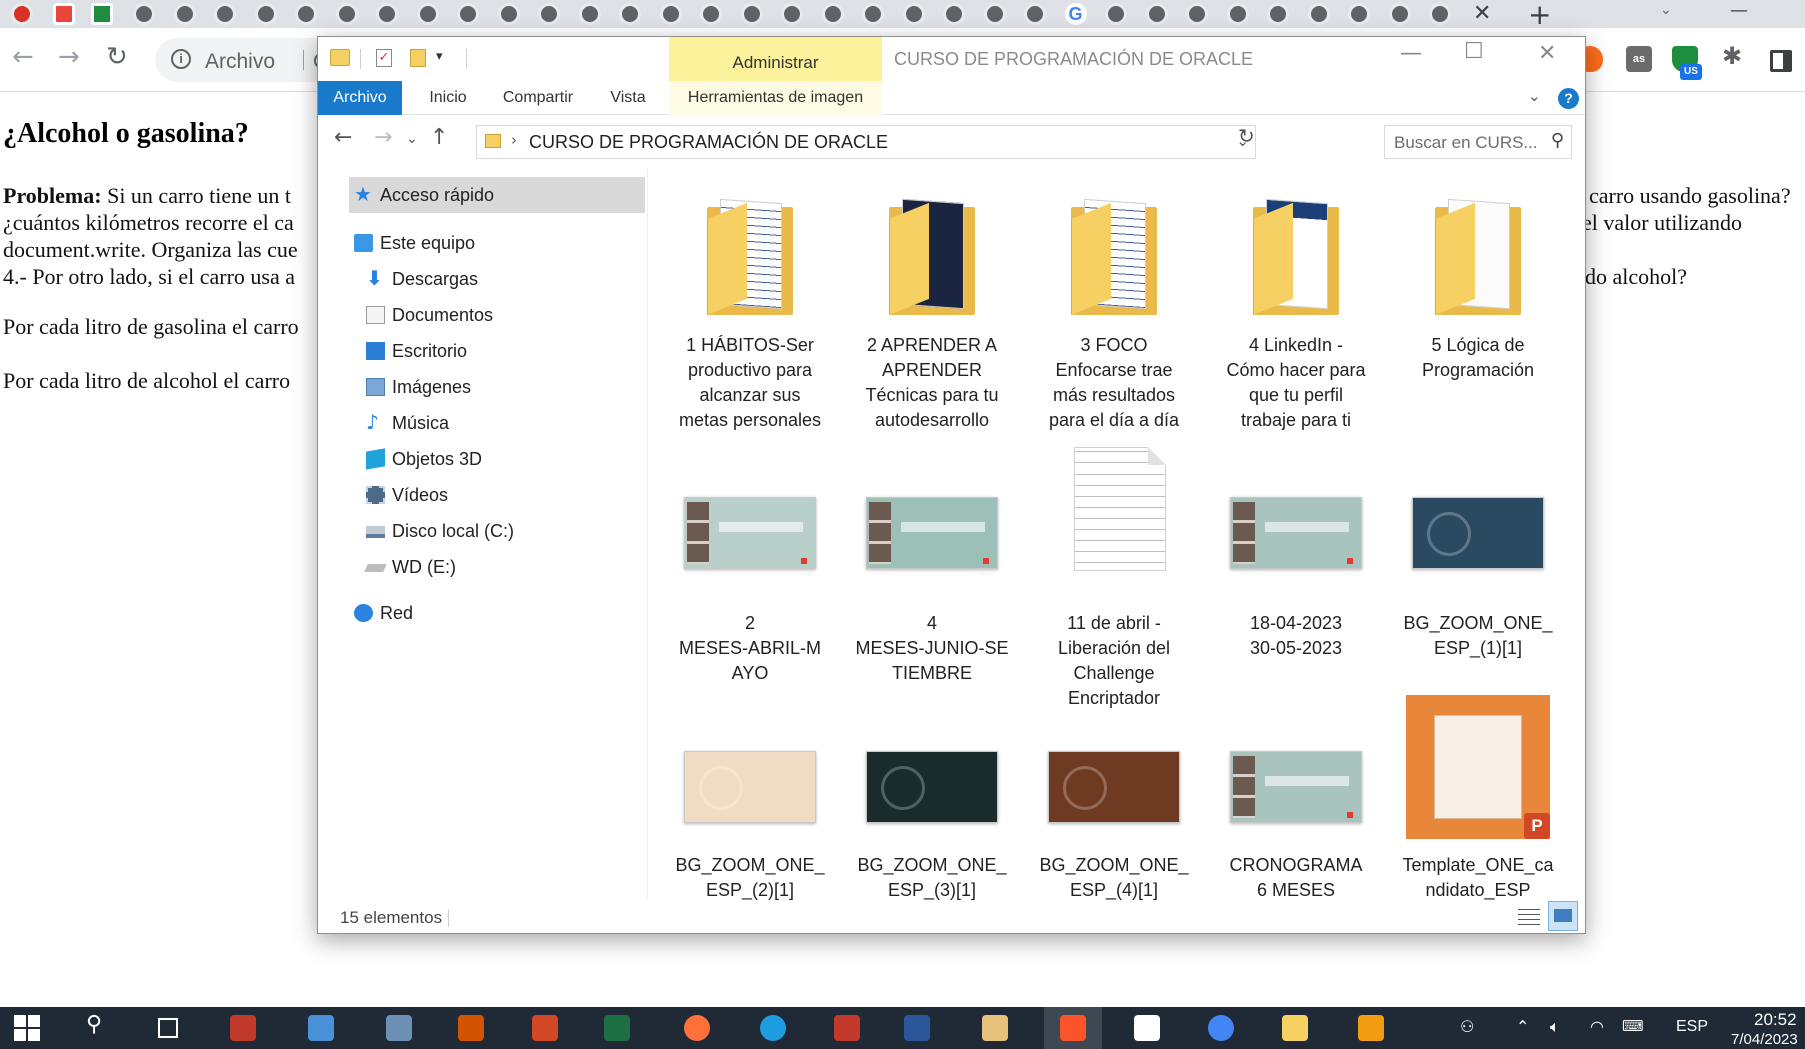  What do you see at coordinates (1296, 534) in the screenshot?
I see `file-item: CRONOGRAMA 6 MESES` at bounding box center [1296, 534].